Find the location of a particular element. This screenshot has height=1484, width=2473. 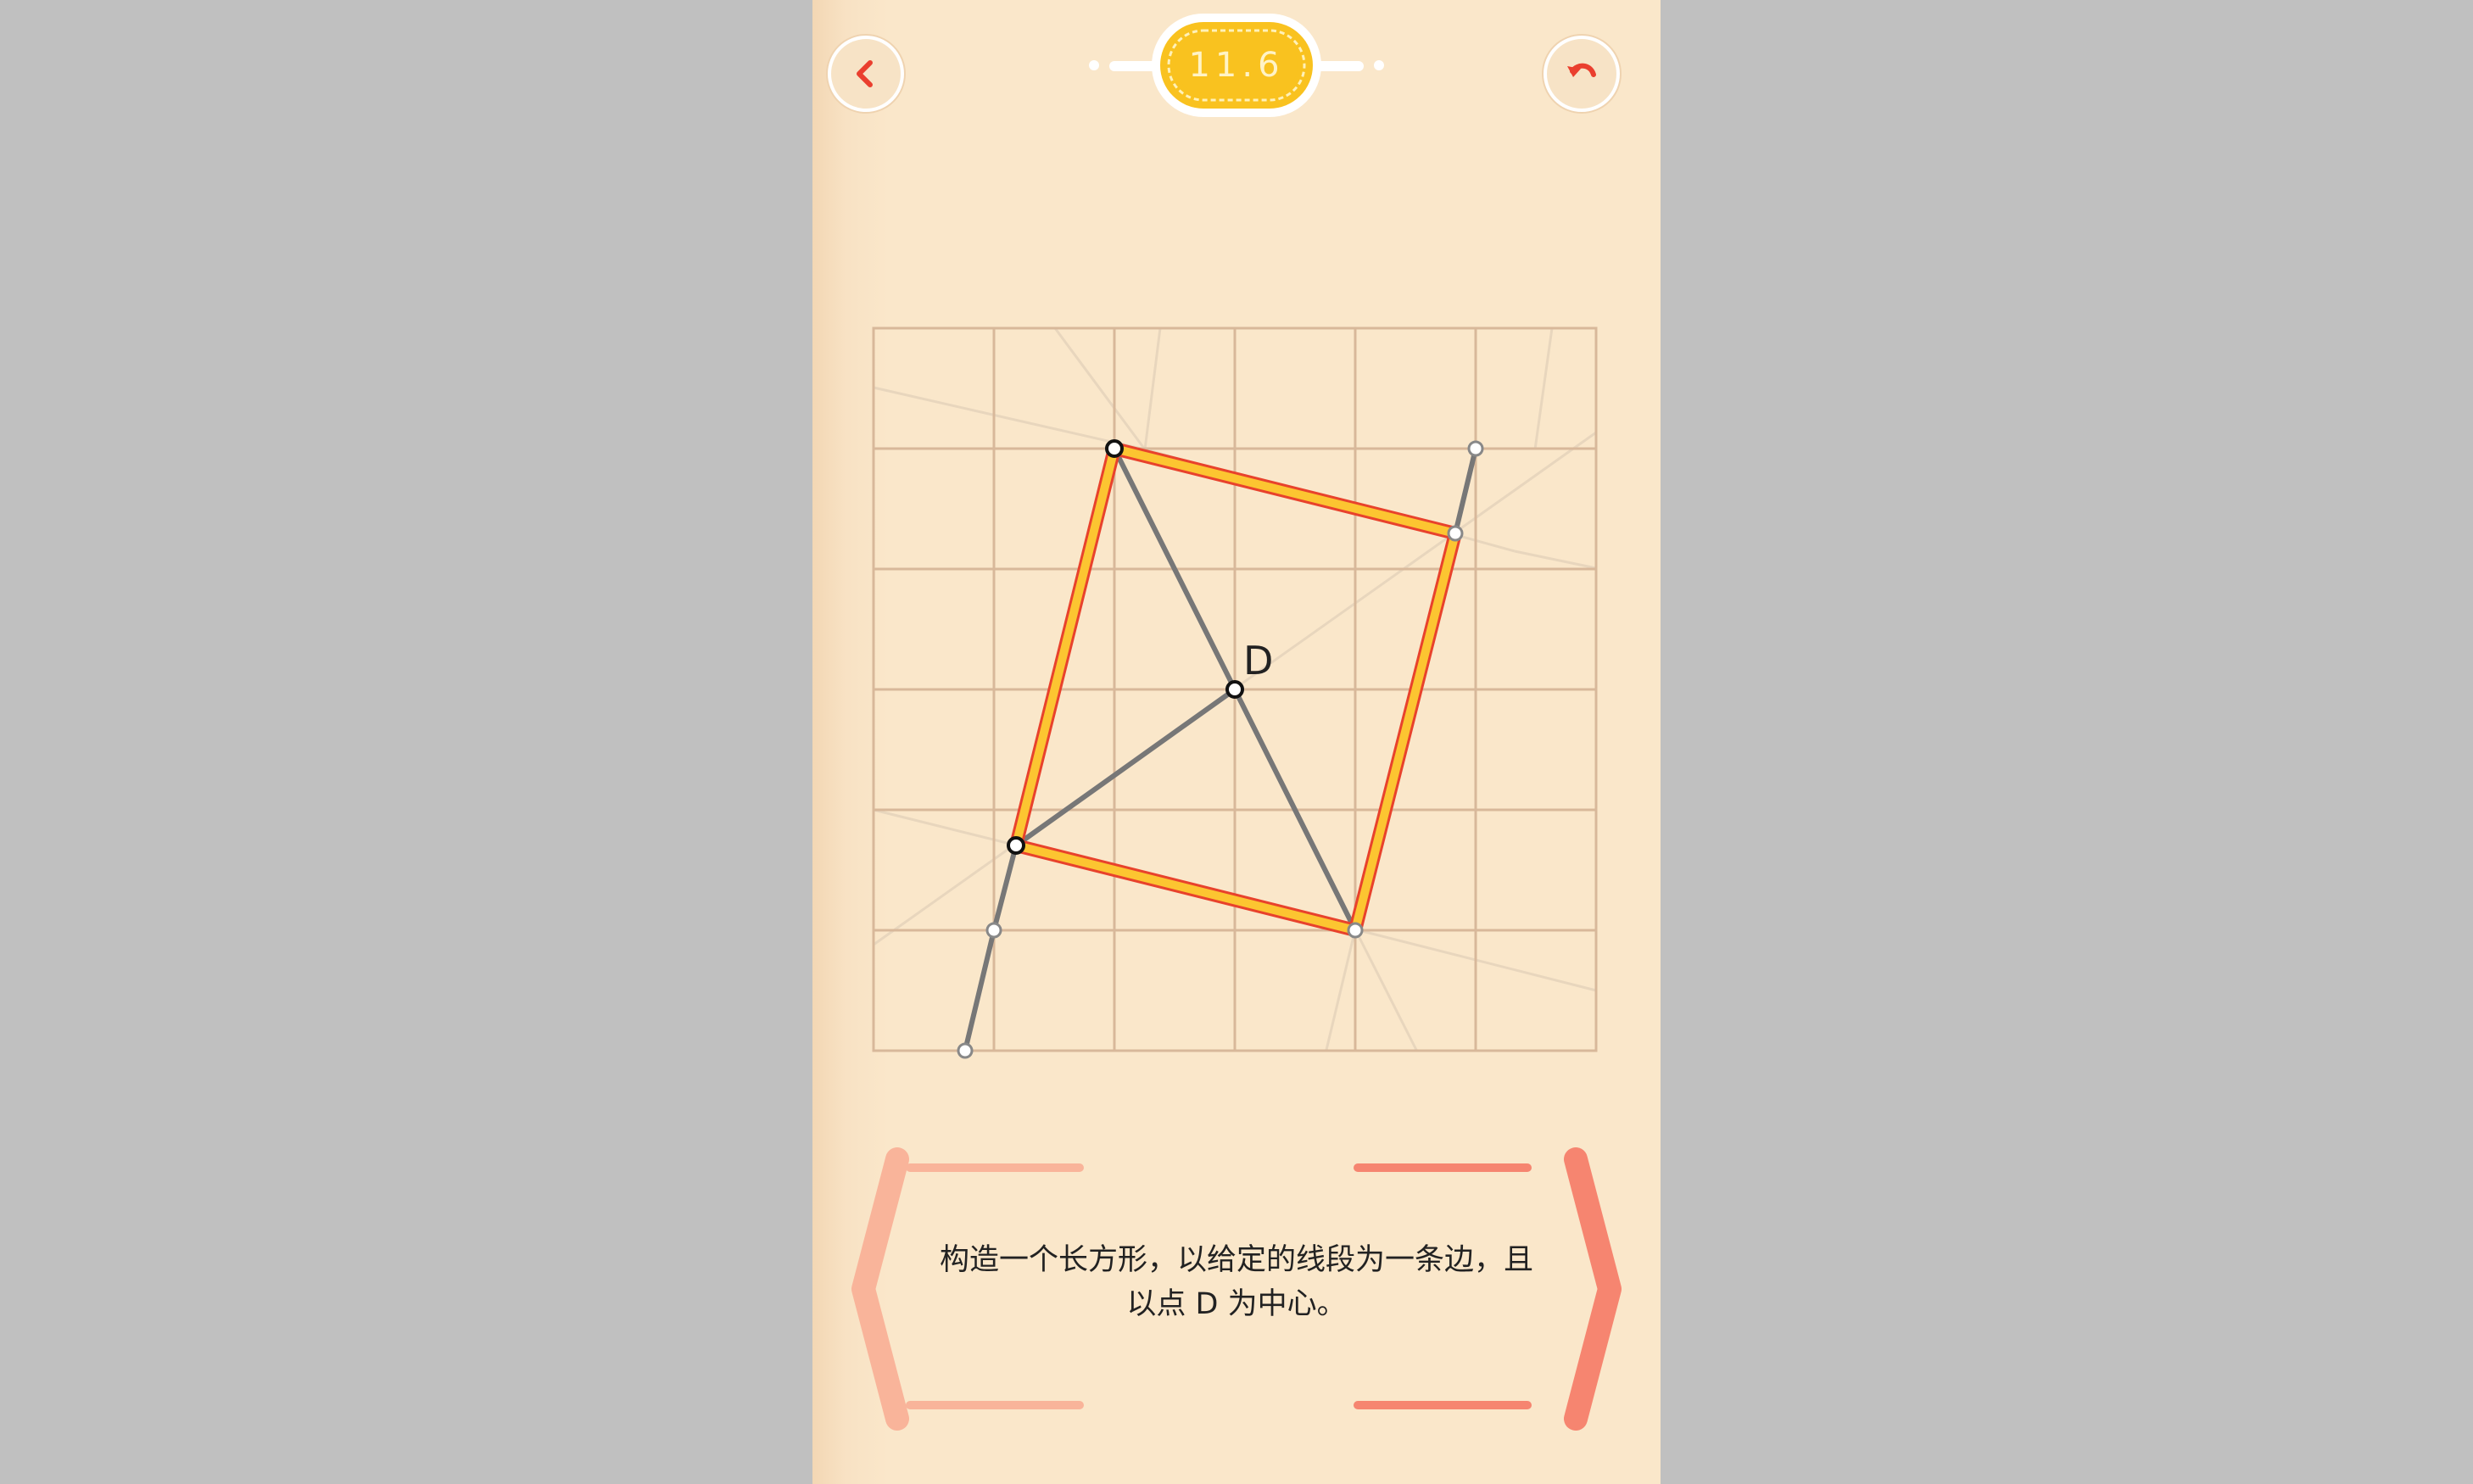

instruction-text: 构造一个长方形，以给定的线段为一条边，且 以点 D 为中心。 is located at coordinates (1236, 1282).